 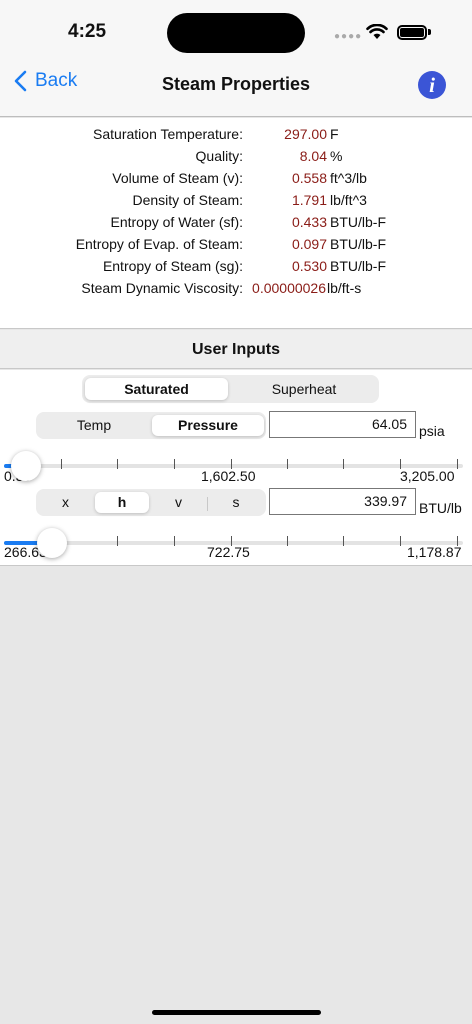 What do you see at coordinates (52, 543) in the screenshot?
I see `enthalpy-slider-thumb` at bounding box center [52, 543].